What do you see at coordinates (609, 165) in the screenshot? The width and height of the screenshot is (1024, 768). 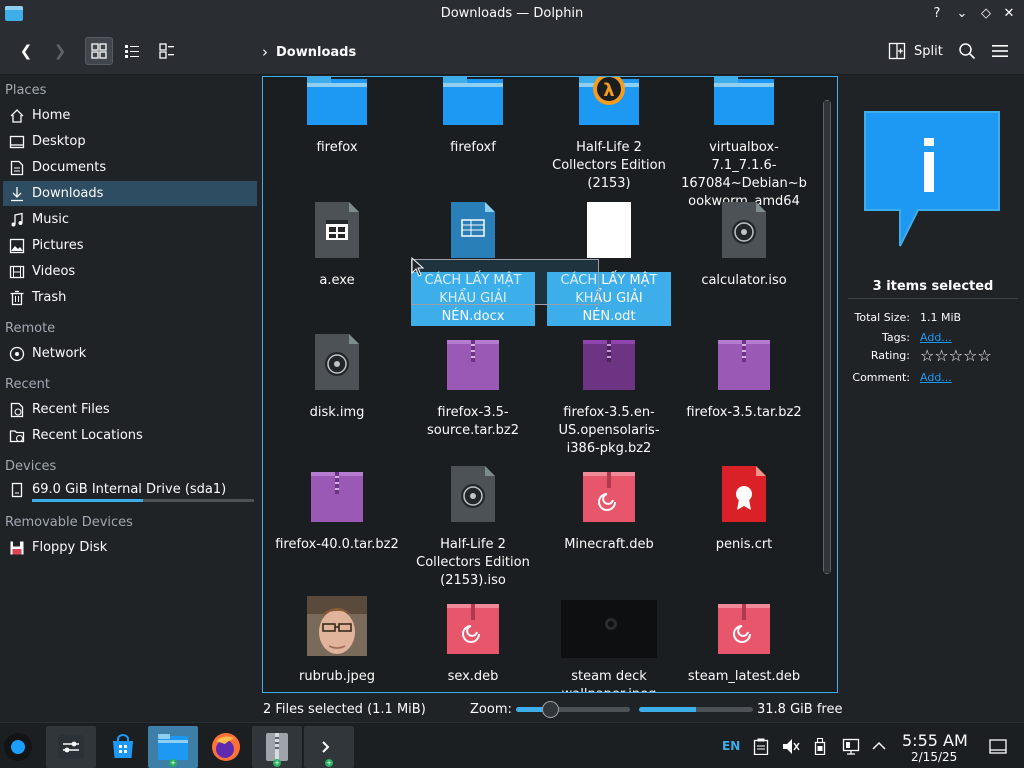 I see `file-name: Half-Life 2 Collectors Edition (2153)` at bounding box center [609, 165].